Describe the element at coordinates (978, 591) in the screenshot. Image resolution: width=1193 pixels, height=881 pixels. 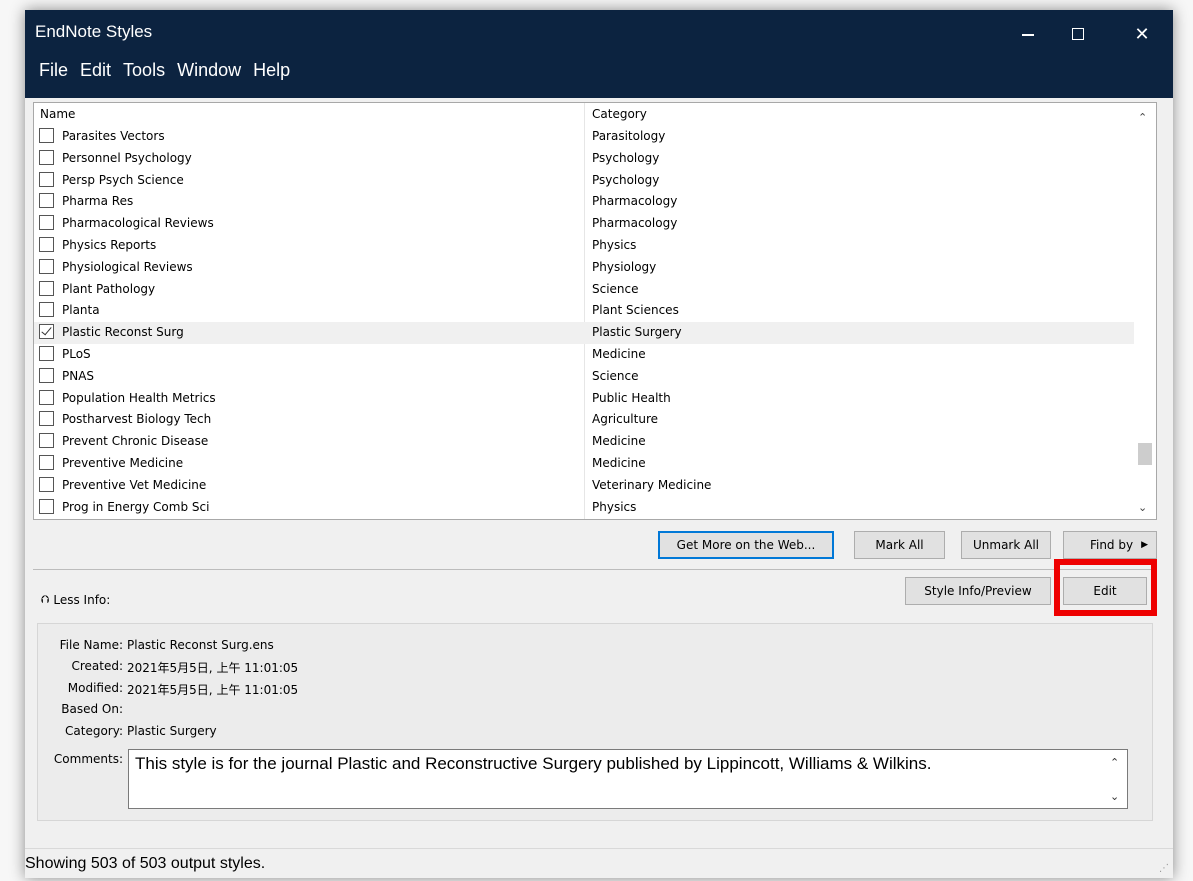
I see `style-info-preview-button: Style Info/Preview` at that location.